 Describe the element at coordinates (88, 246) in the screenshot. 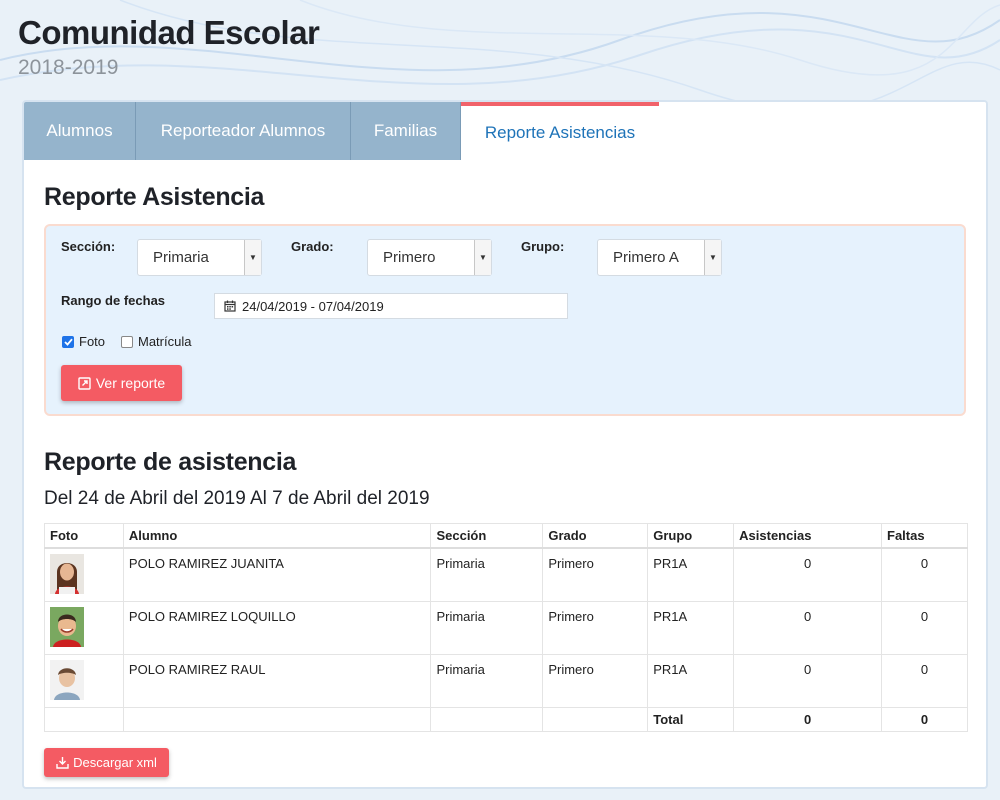

I see `seccion-label: Sección:` at that location.